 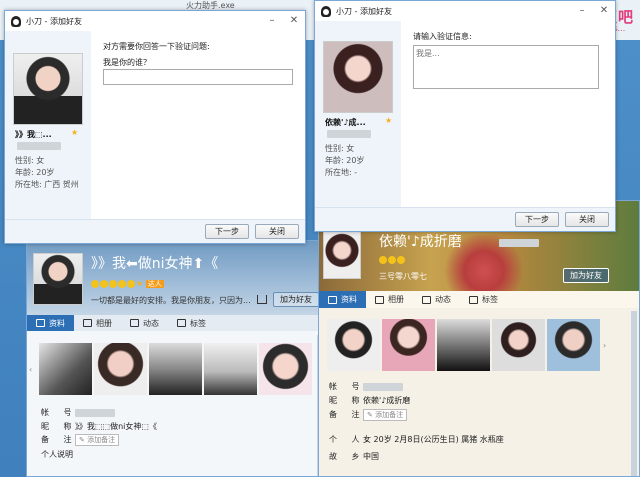 What do you see at coordinates (154, 284) in the screenshot?
I see `profile-1-badge: 达人` at bounding box center [154, 284].